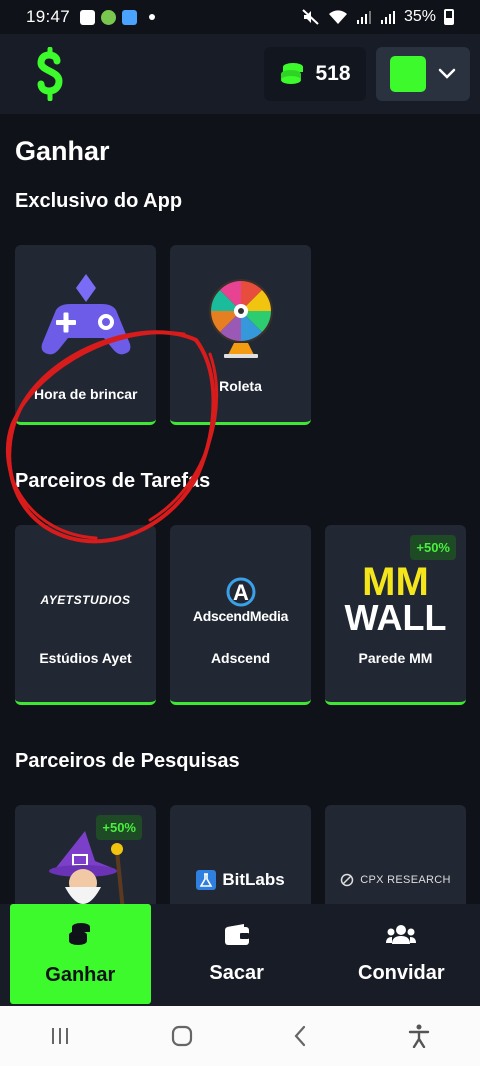 The height and width of the screenshot is (1066, 480). Describe the element at coordinates (109, 17) in the screenshot. I see `notification-game-icon` at that location.